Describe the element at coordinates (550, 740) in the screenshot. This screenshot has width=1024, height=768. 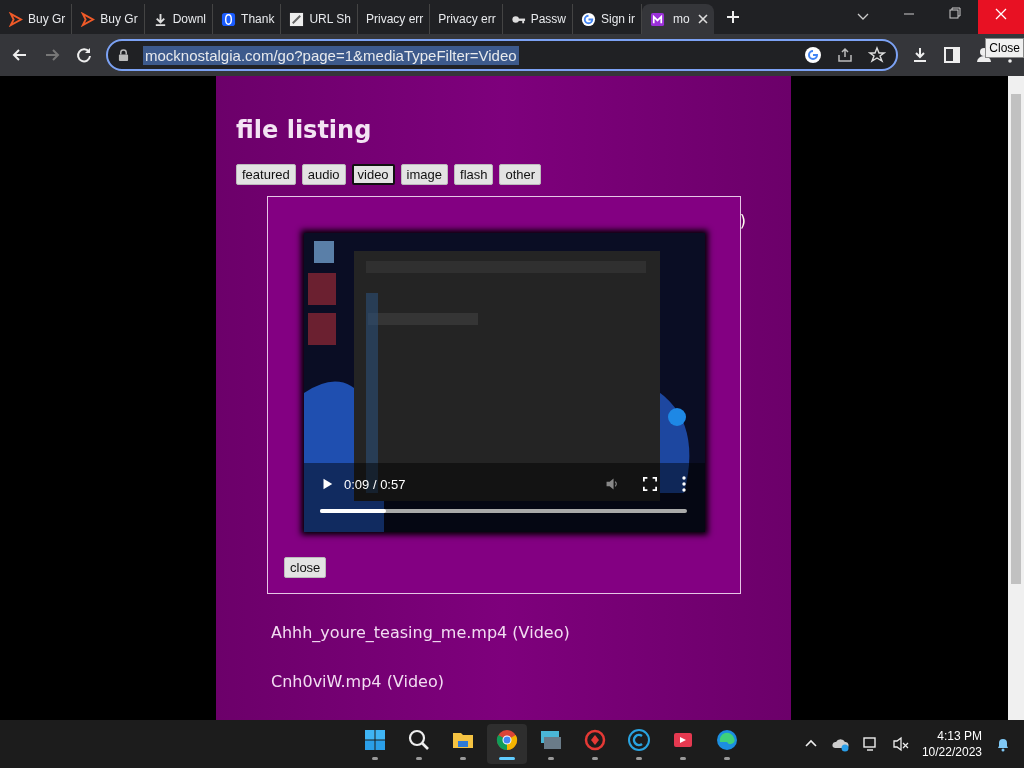
I see `keyboard-app-icon` at that location.